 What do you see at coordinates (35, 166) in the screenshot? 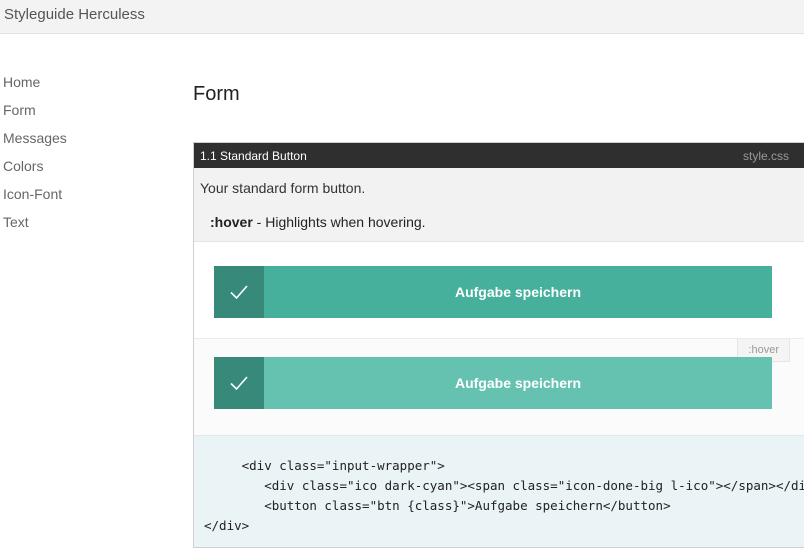
I see `sidebar-item-colors: Colors` at bounding box center [35, 166].